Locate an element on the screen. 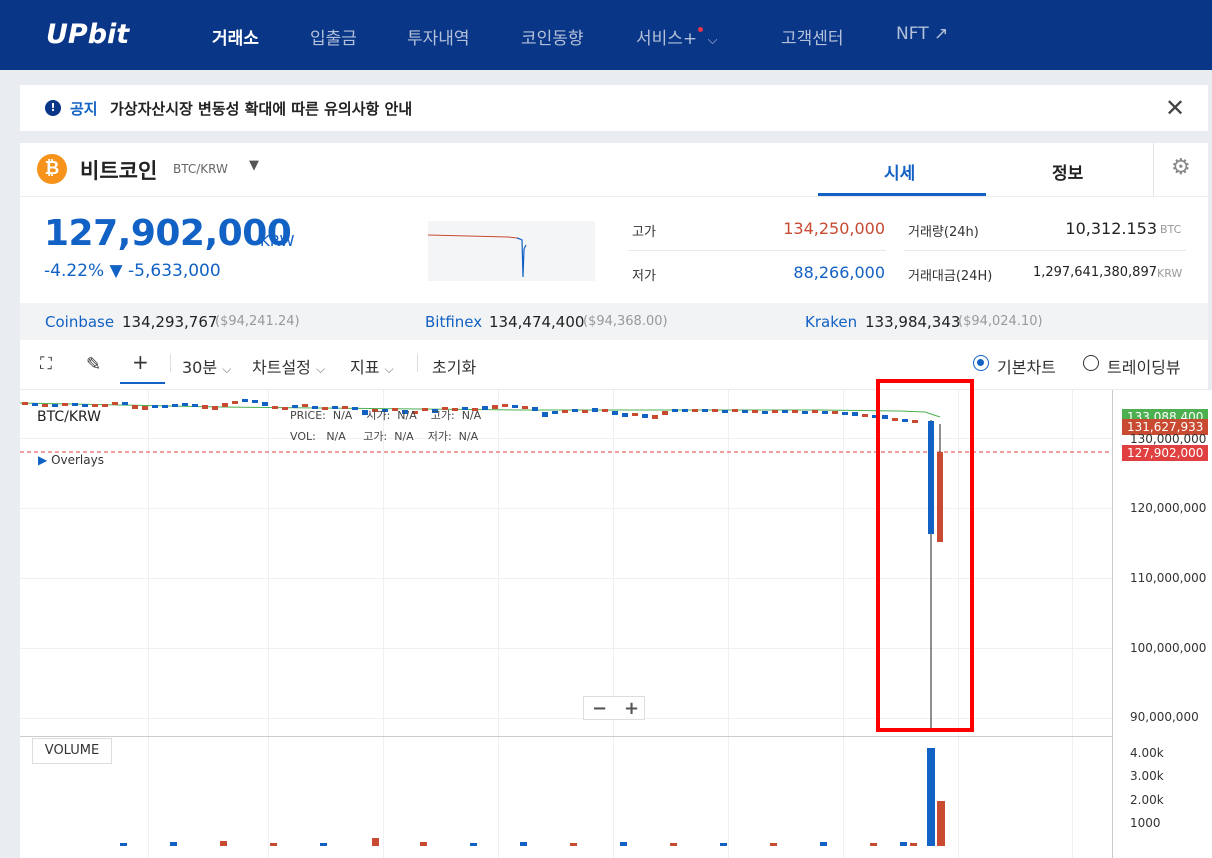 The image size is (1212, 858). nav-investments: 투자내역 is located at coordinates (438, 36).